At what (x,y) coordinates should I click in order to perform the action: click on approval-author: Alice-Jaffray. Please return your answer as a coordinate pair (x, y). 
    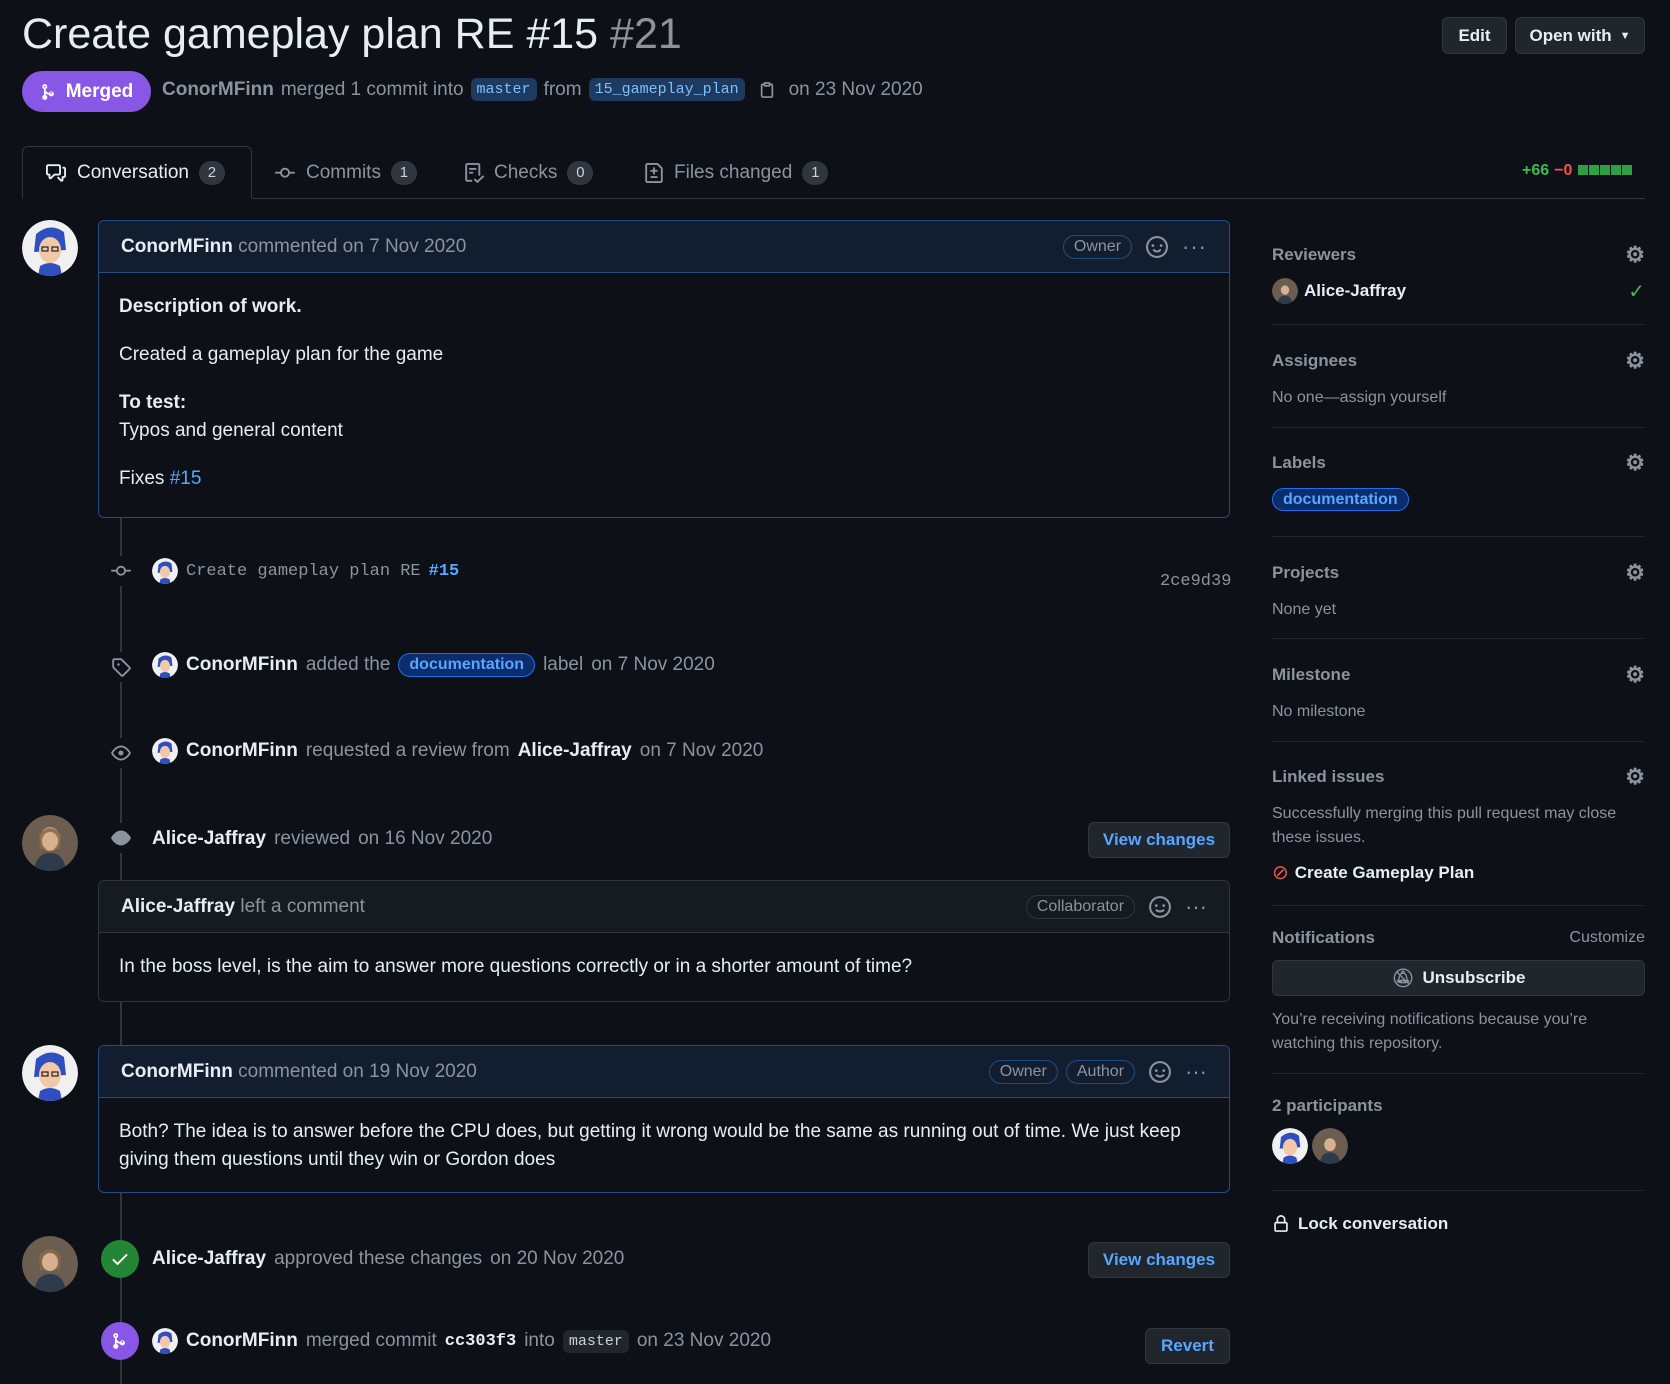
    Looking at the image, I should click on (209, 1259).